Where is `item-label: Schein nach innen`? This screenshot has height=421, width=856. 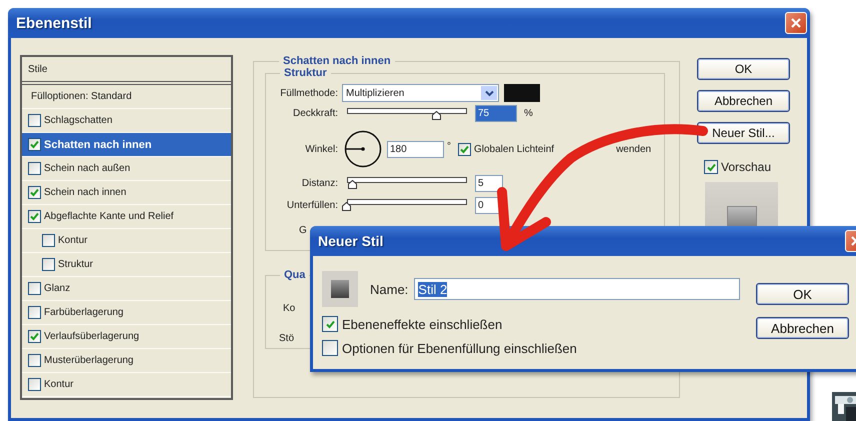
item-label: Schein nach innen is located at coordinates (85, 192).